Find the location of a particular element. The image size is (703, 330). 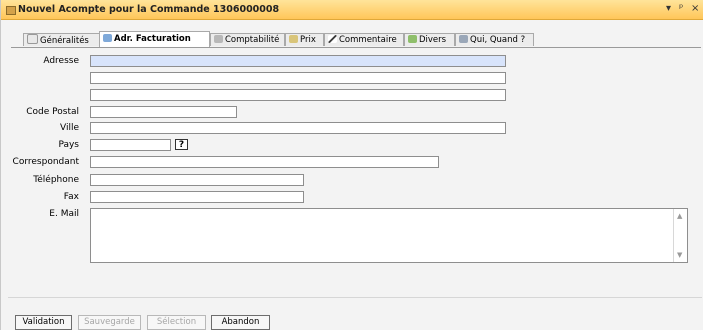

tab-prix: Prix is located at coordinates (304, 39).